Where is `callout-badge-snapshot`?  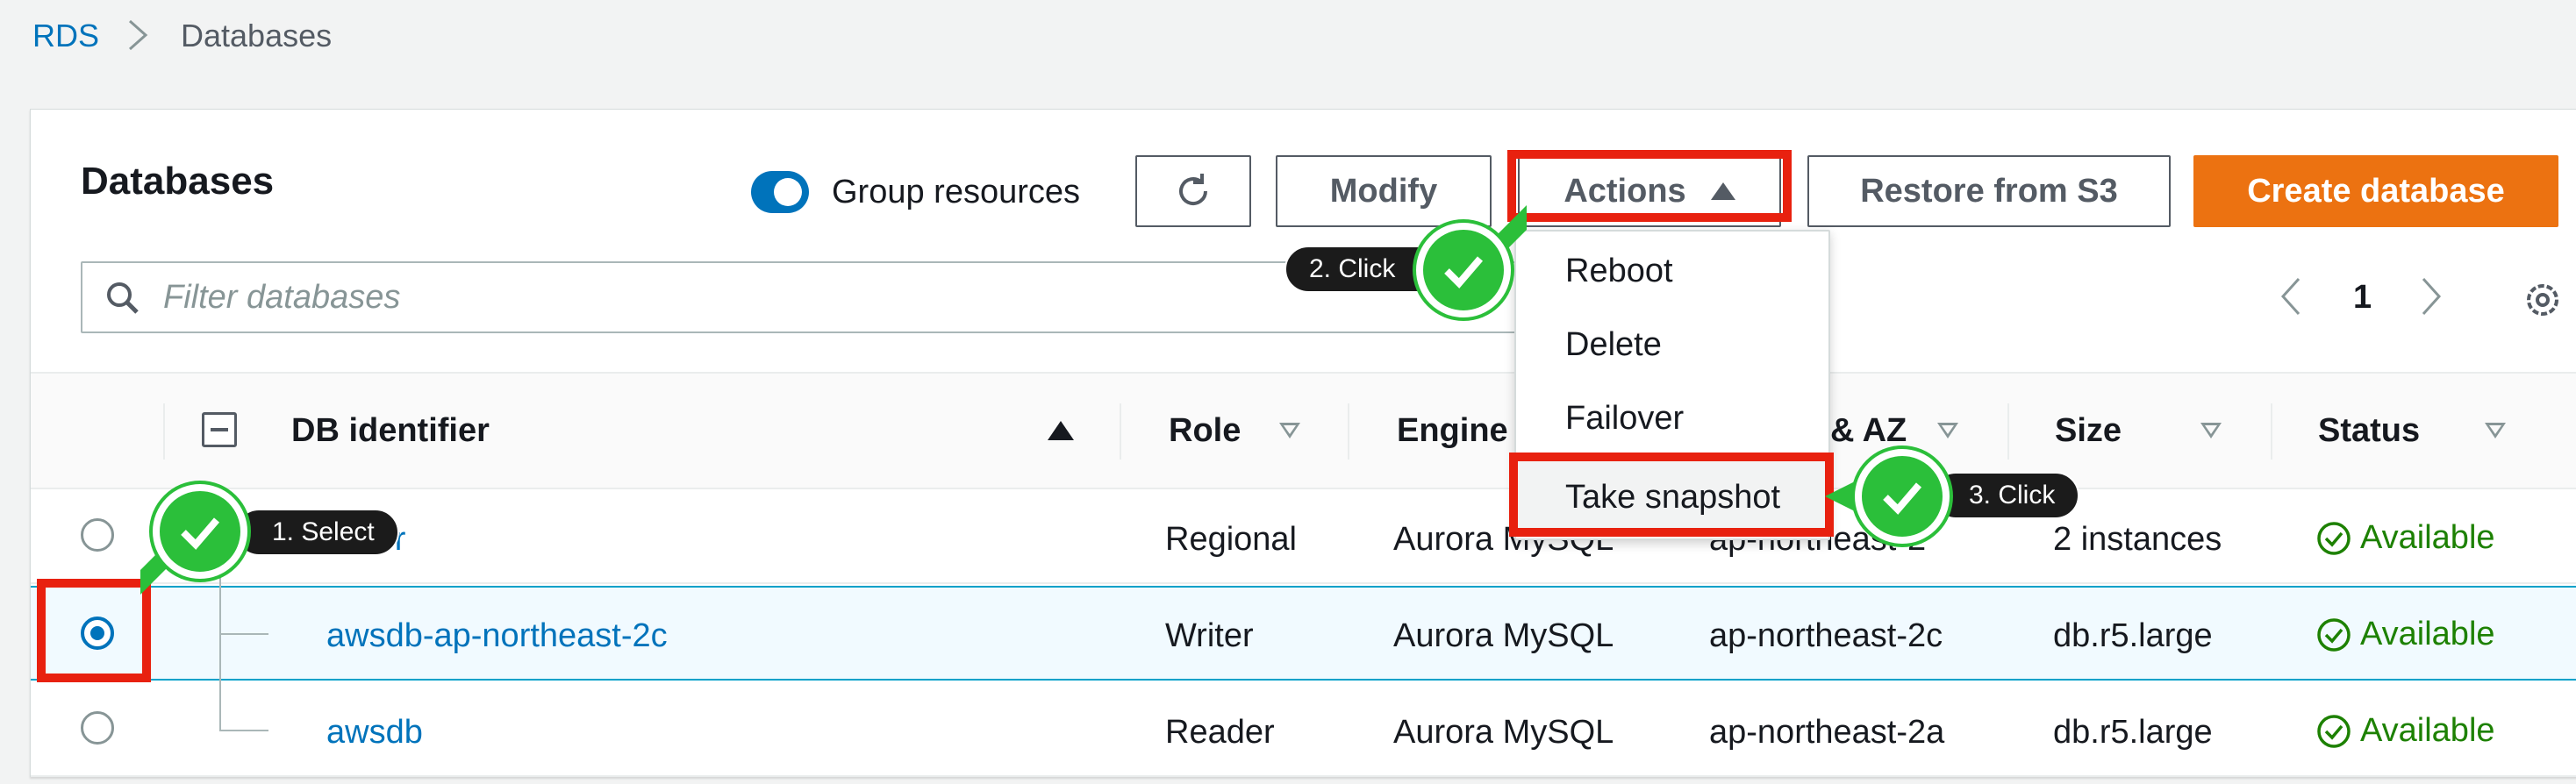 callout-badge-snapshot is located at coordinates (1902, 497).